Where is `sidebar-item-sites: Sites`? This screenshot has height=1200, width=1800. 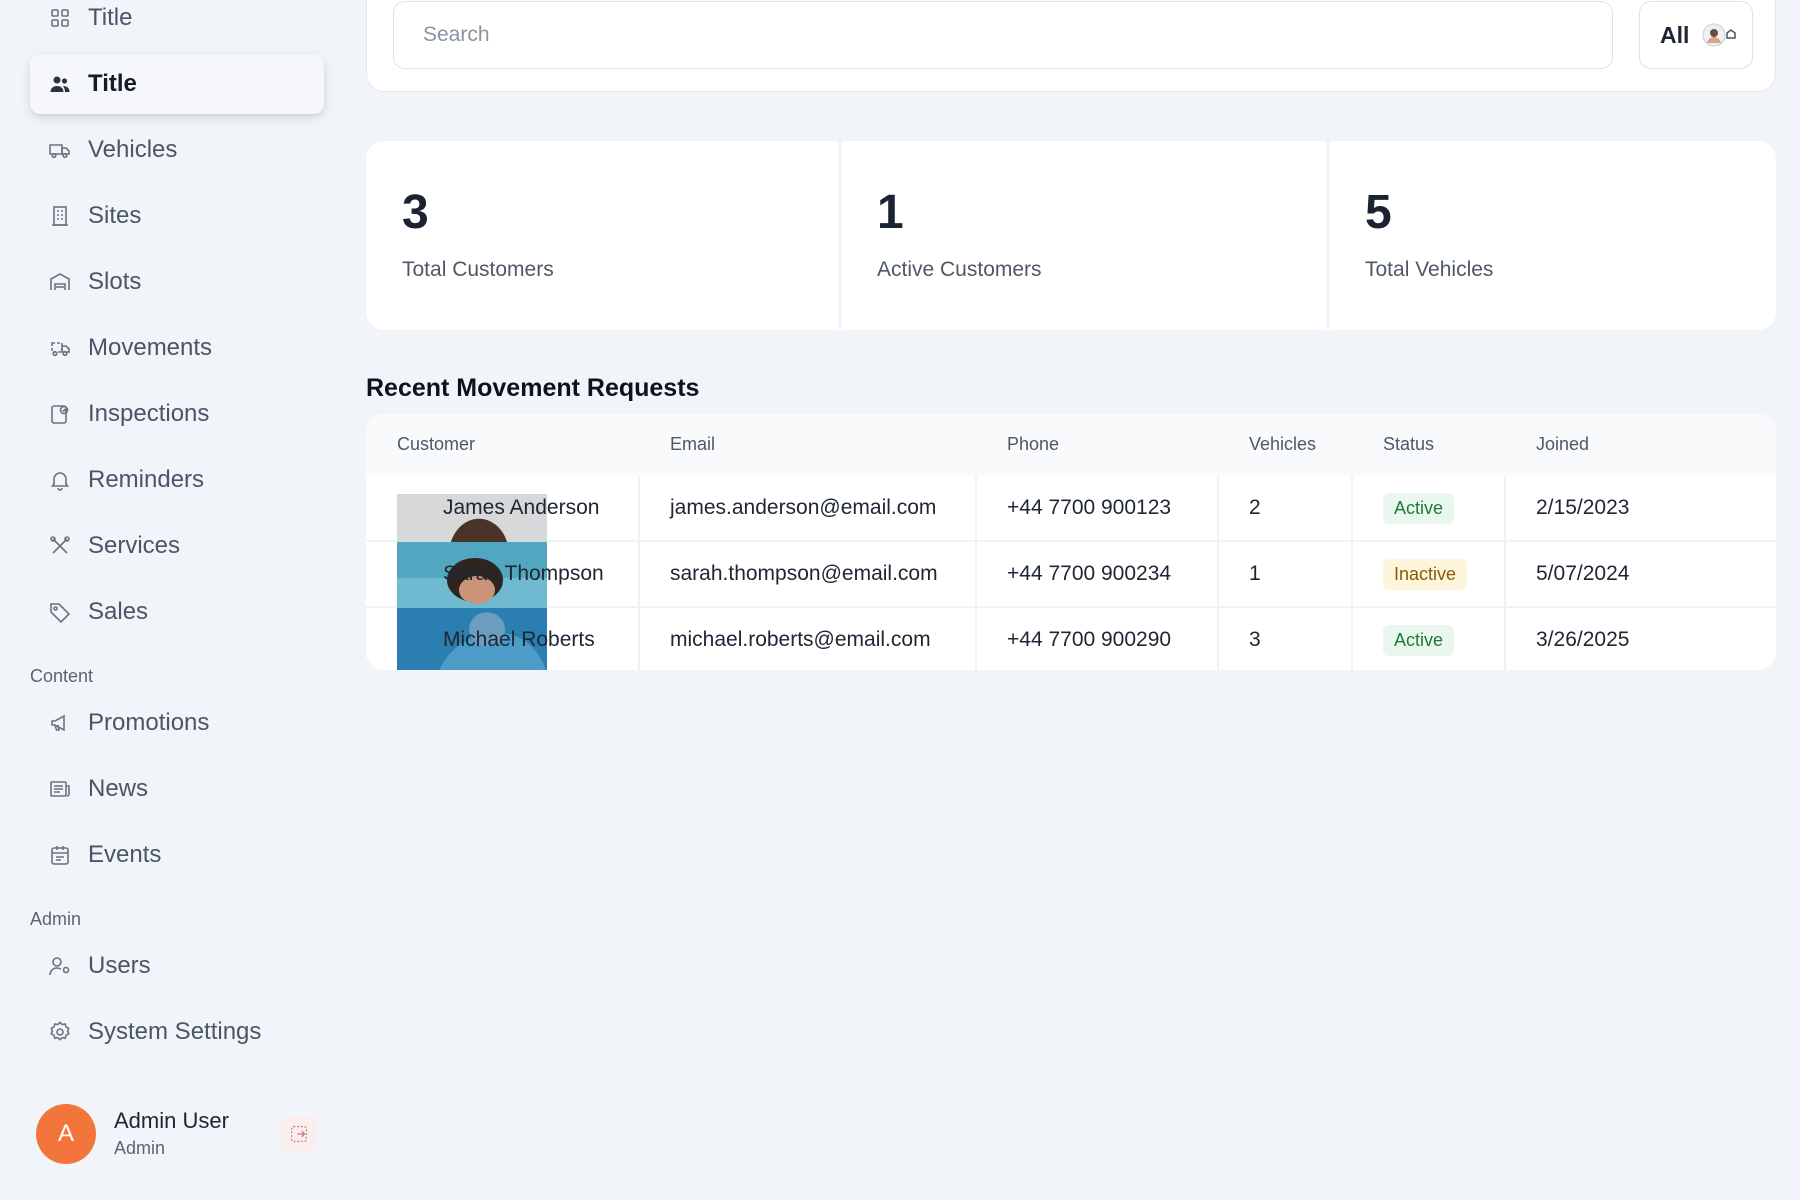
sidebar-item-sites: Sites is located at coordinates (177, 216).